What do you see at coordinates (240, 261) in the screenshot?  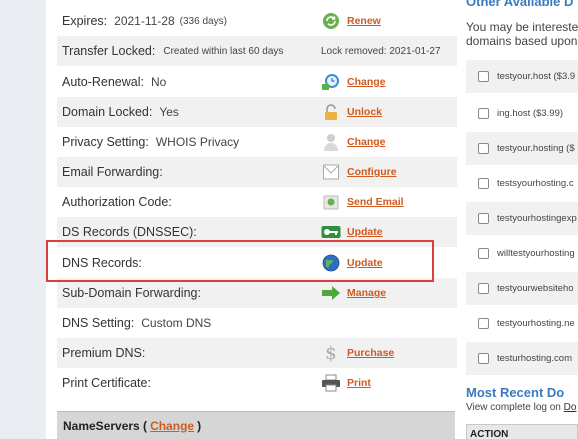 I see `dns-records-highlight` at bounding box center [240, 261].